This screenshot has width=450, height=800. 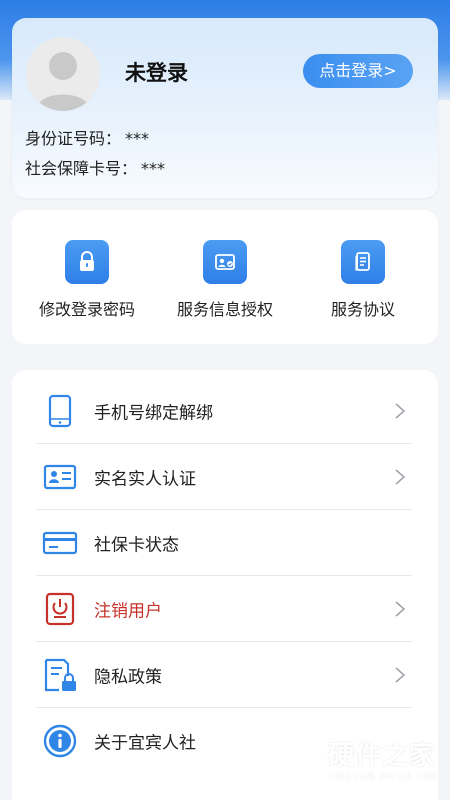 I want to click on info-icon, so click(x=60, y=741).